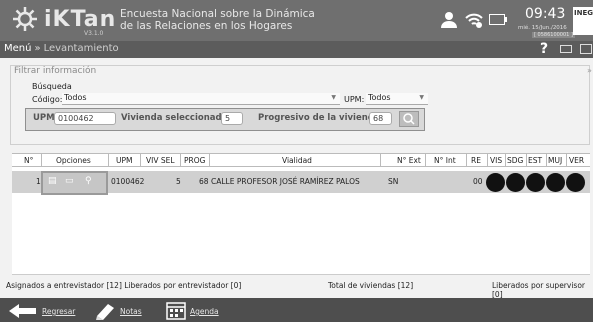  Describe the element at coordinates (371, 285) in the screenshot. I see `total-stats: Total de viviendas [12]` at that location.